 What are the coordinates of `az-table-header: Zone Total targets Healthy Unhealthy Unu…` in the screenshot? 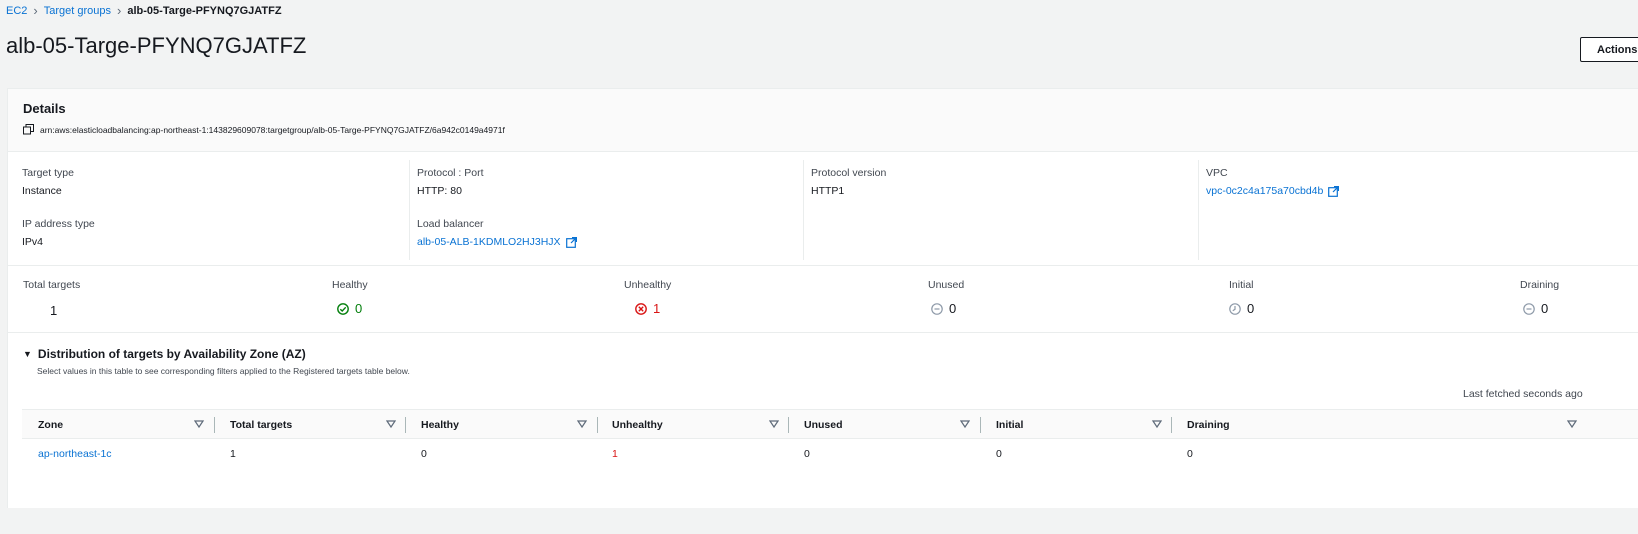 It's located at (830, 424).